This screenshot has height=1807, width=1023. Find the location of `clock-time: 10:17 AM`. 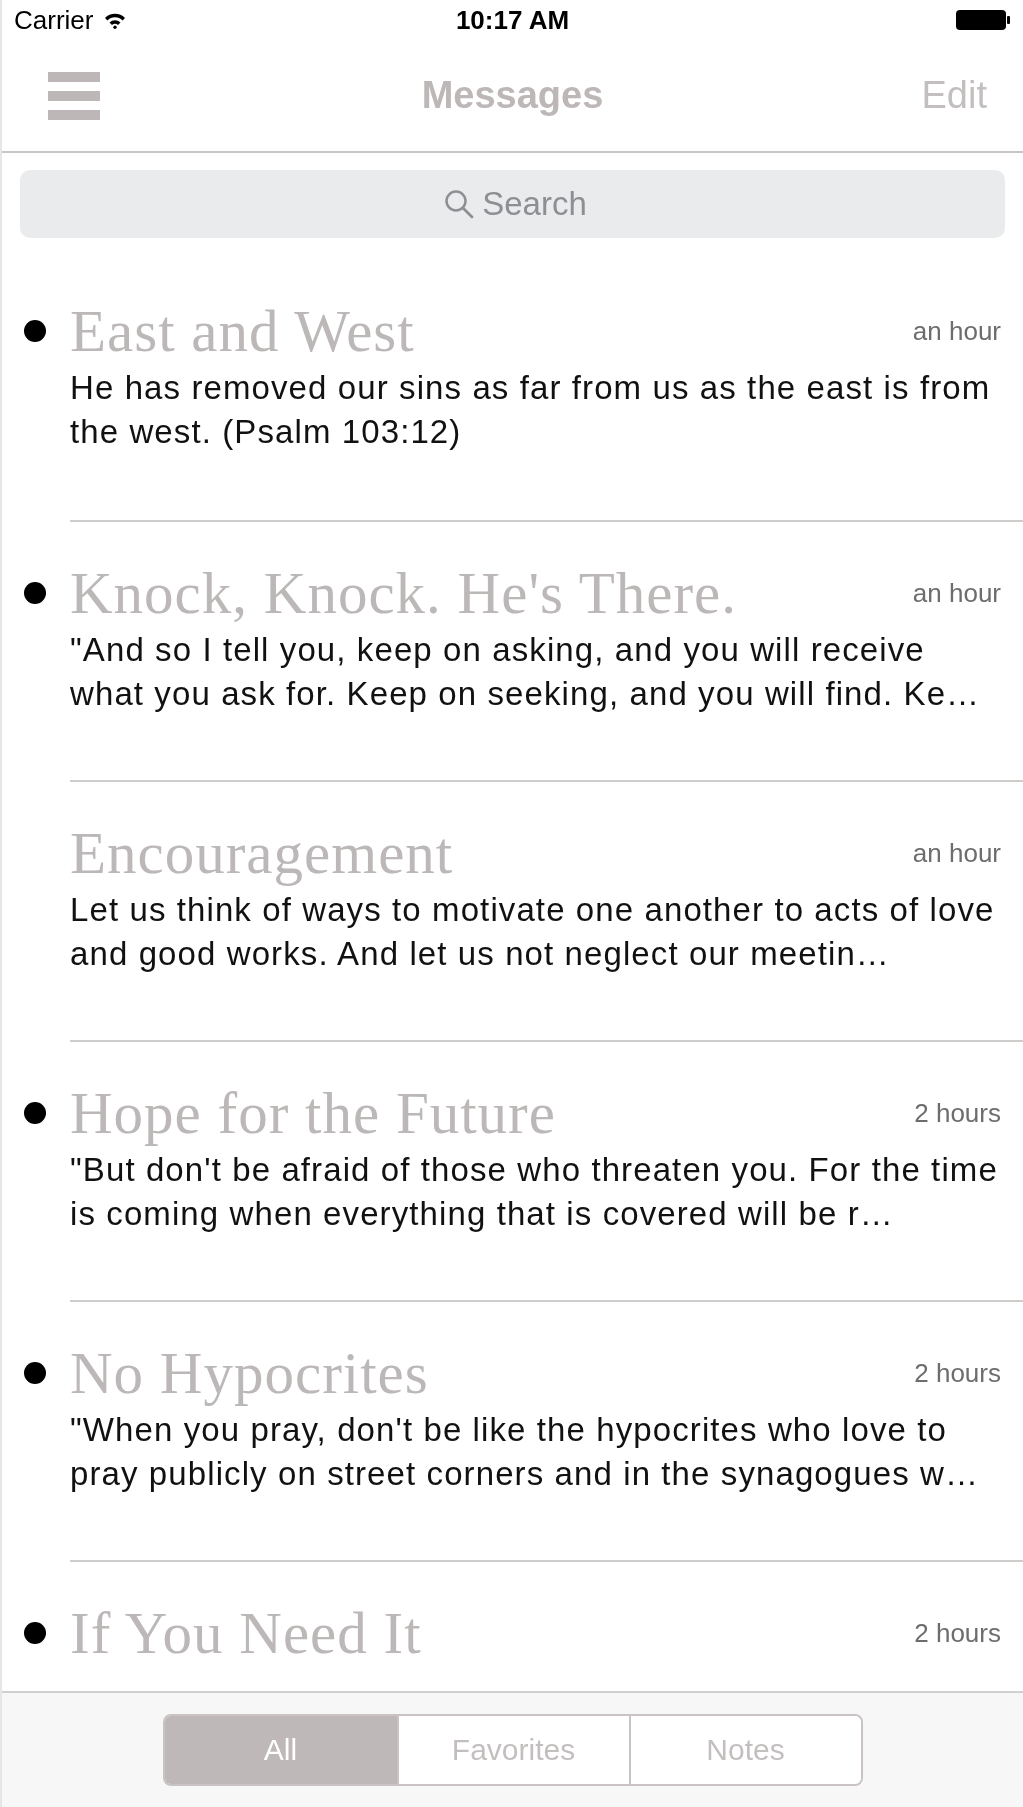

clock-time: 10:17 AM is located at coordinates (512, 20).